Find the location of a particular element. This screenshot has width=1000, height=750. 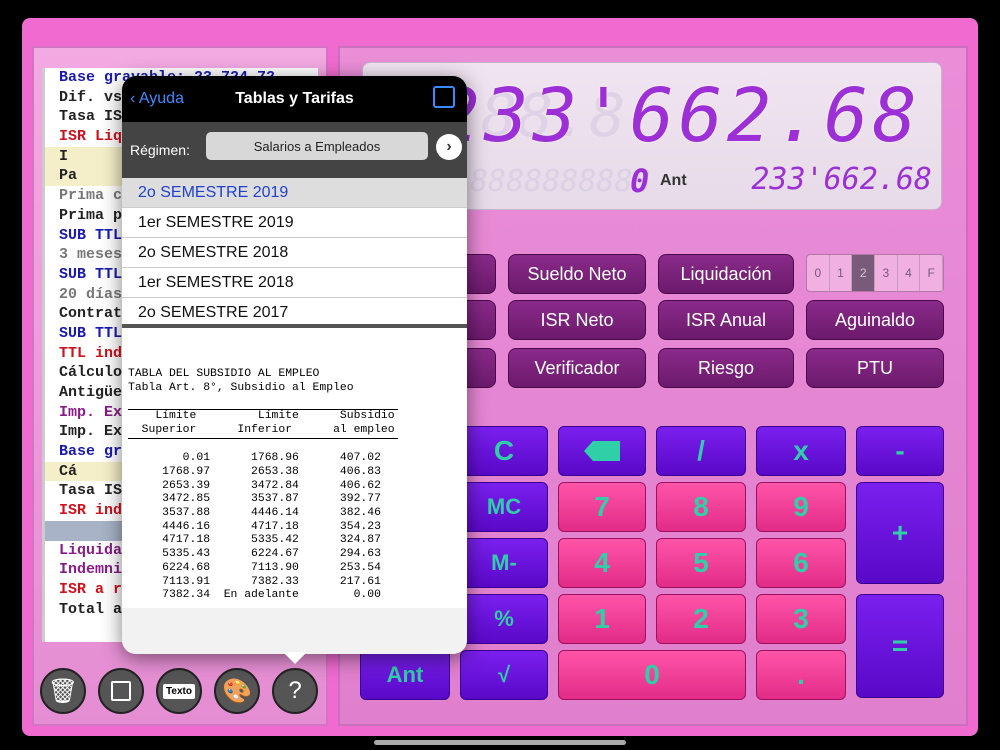

table-row: 5335.43 6224.67 294.63 is located at coordinates (254, 554).